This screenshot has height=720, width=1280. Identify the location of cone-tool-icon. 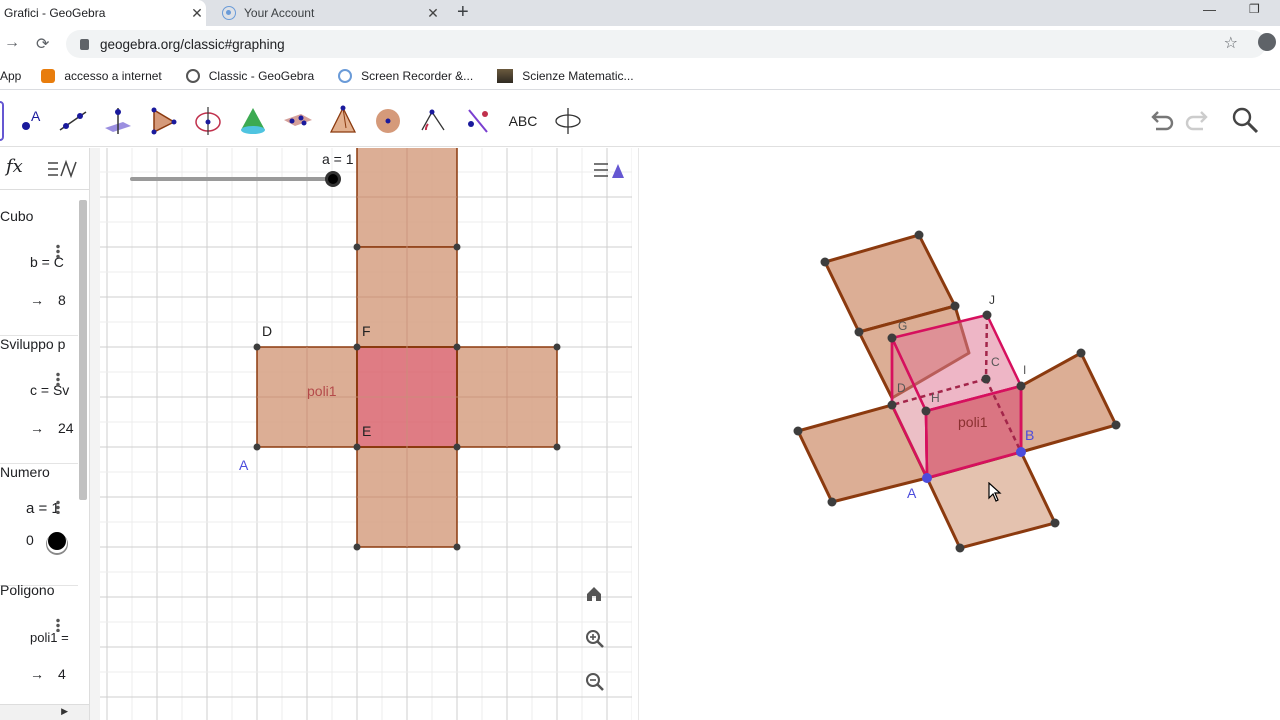
(253, 121).